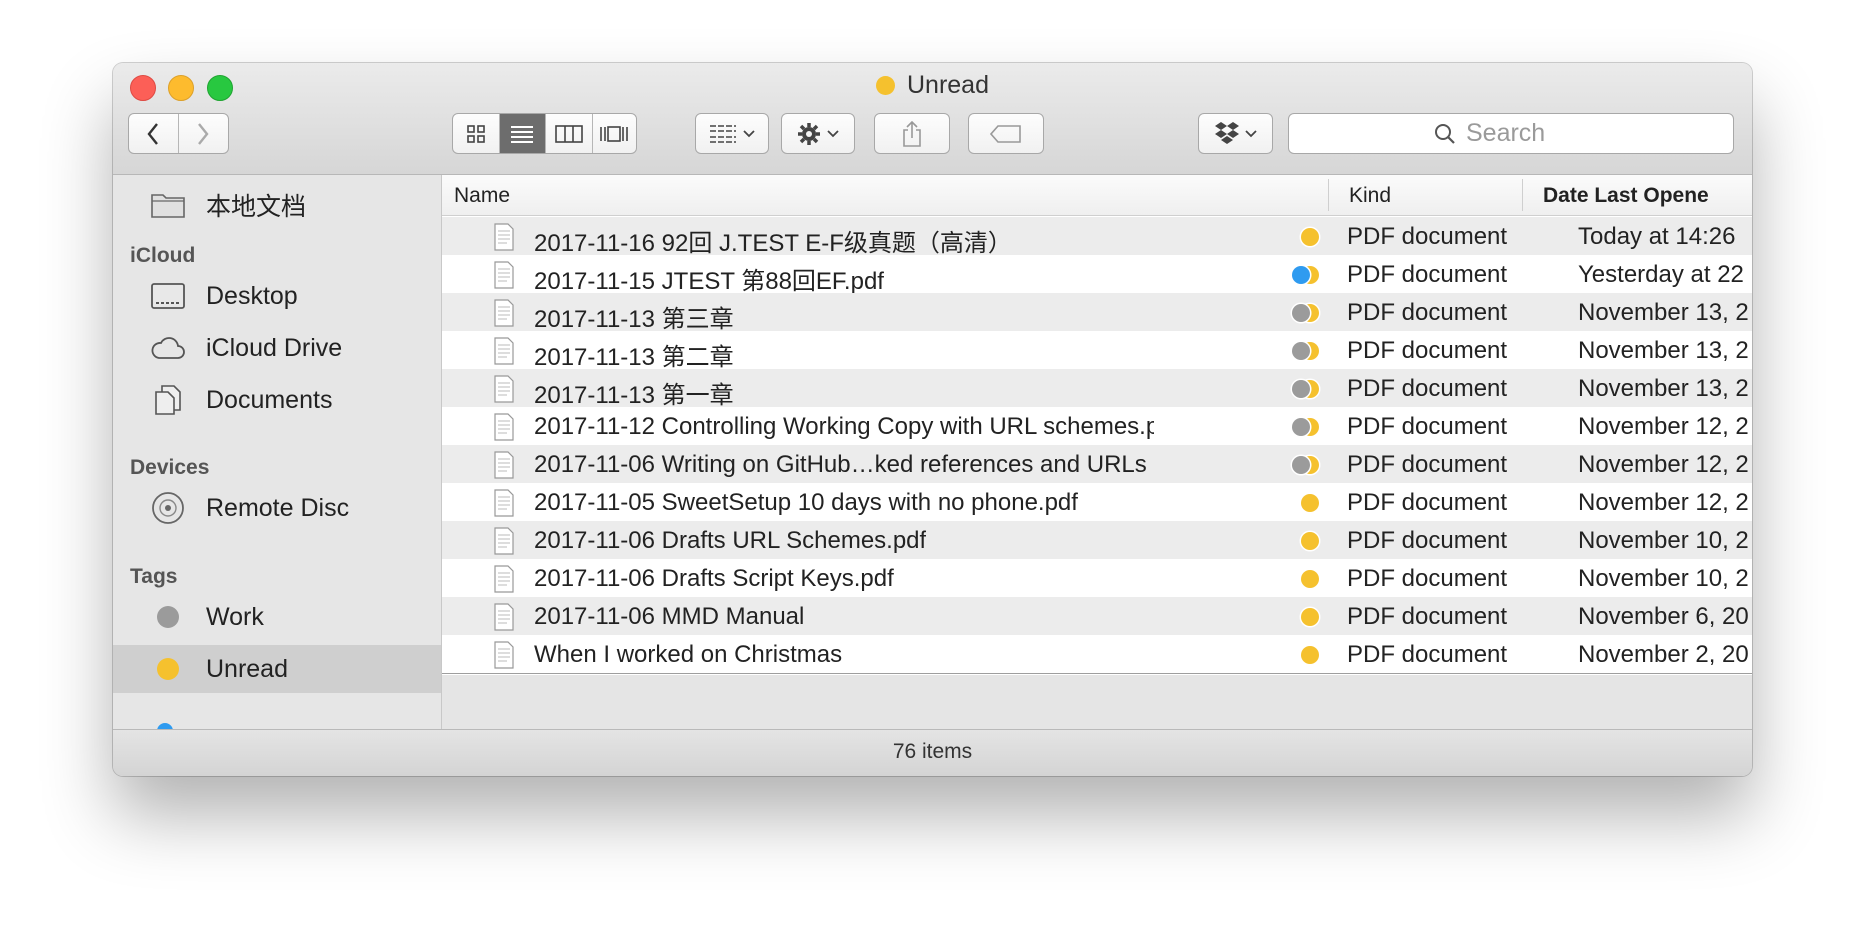 The width and height of the screenshot is (1862, 936). What do you see at coordinates (482, 196) in the screenshot?
I see `column-header-name: Name` at bounding box center [482, 196].